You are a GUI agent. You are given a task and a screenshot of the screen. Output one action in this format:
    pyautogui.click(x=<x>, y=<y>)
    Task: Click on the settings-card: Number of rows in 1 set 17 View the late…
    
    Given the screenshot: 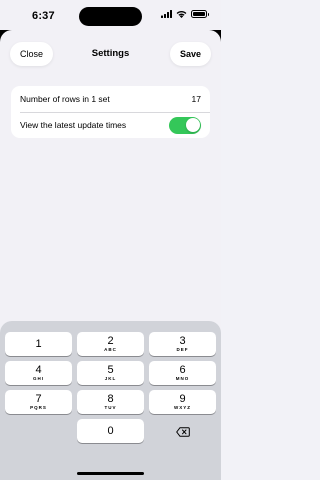 What is the action you would take?
    pyautogui.click(x=110, y=112)
    